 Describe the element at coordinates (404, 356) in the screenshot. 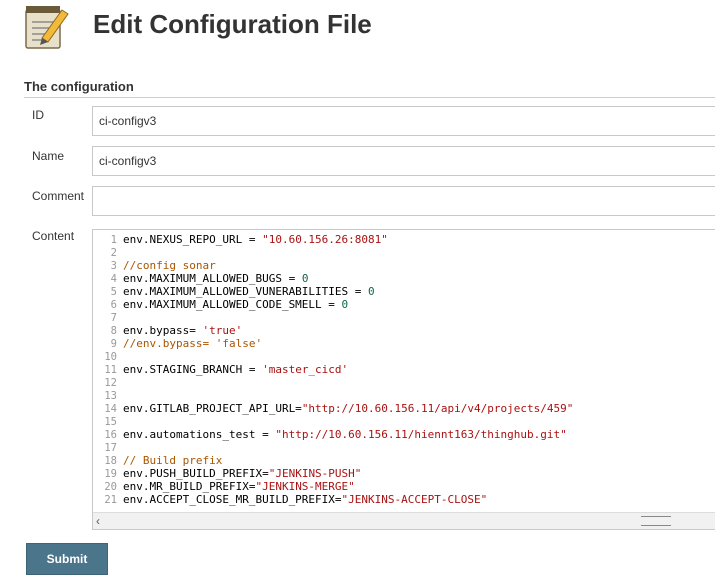

I see `code-line: 10` at that location.